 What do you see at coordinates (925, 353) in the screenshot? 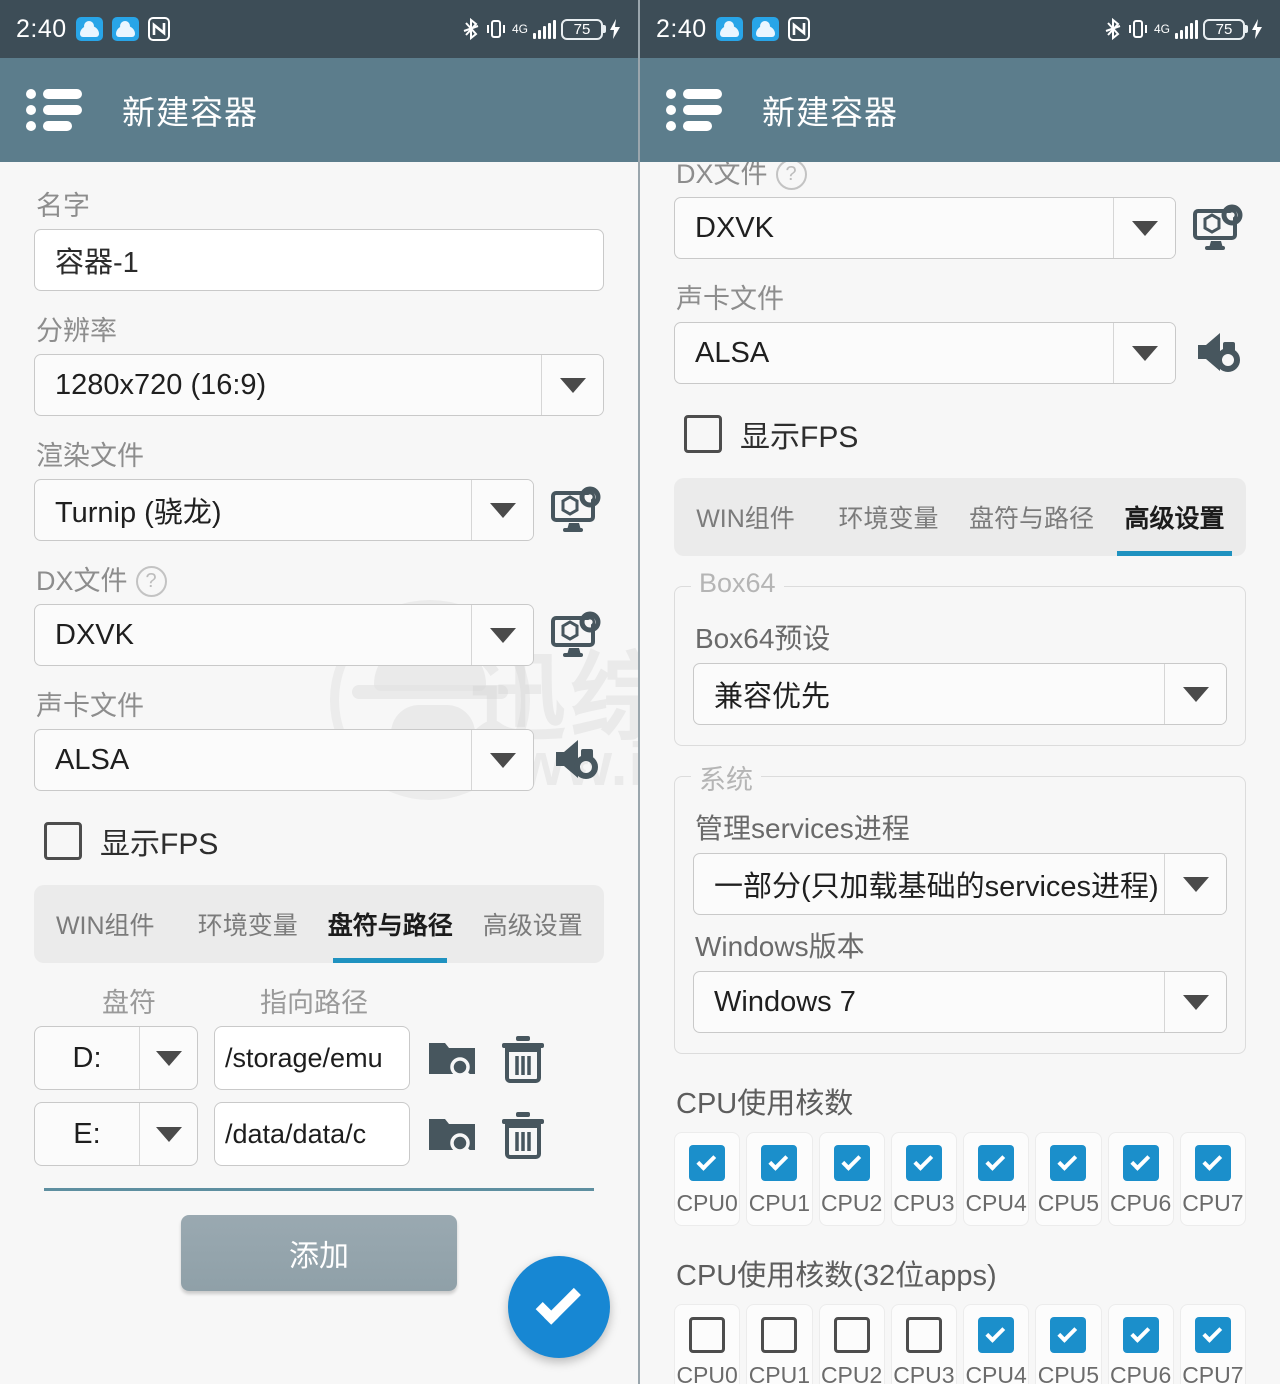
I see `audio-select-right: ALSA` at bounding box center [925, 353].